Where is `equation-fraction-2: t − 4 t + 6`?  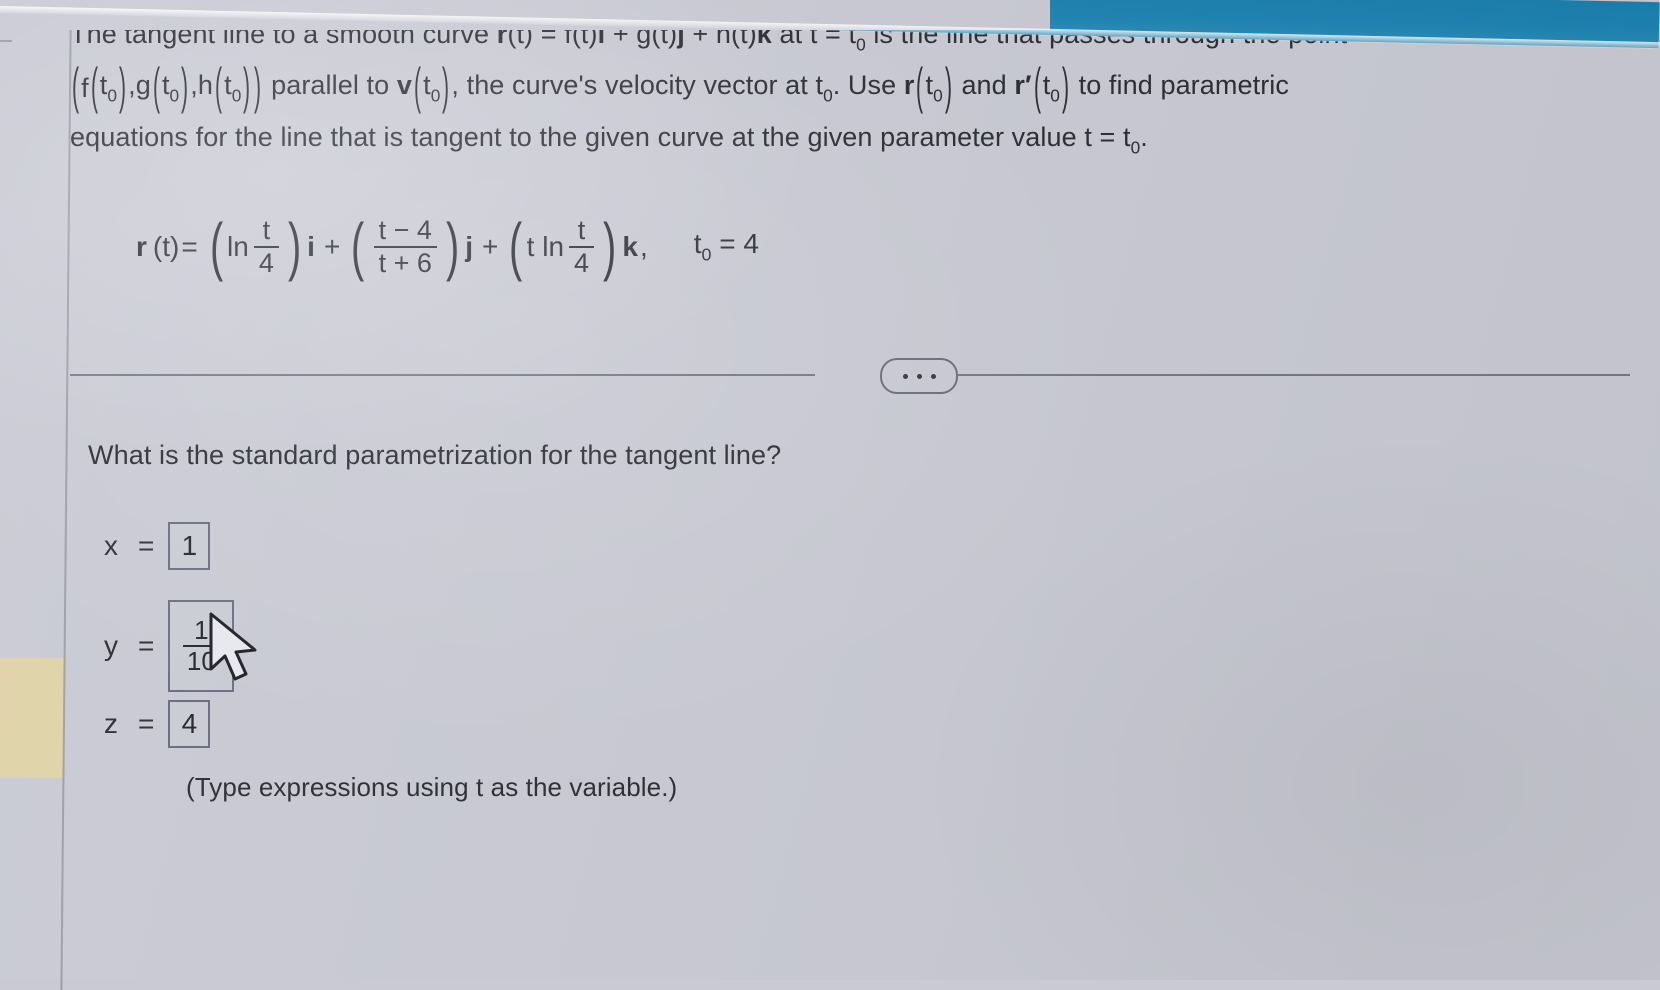 equation-fraction-2: t − 4 t + 6 is located at coordinates (405, 247).